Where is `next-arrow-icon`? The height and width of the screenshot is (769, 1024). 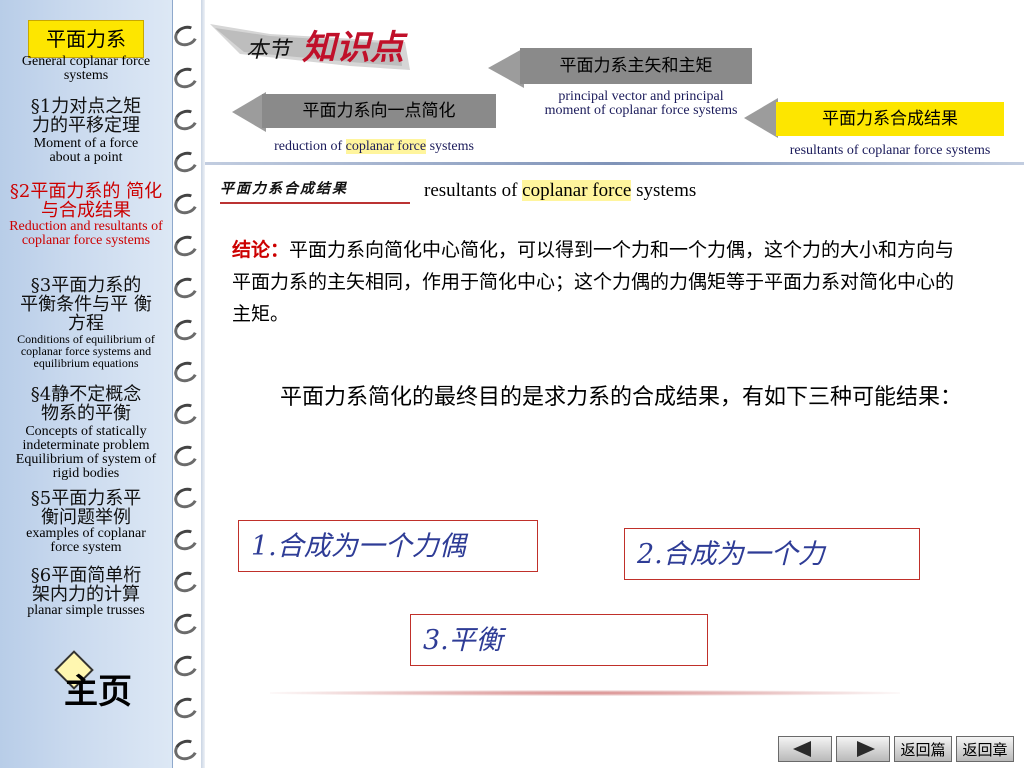 next-arrow-icon is located at coordinates (866, 749).